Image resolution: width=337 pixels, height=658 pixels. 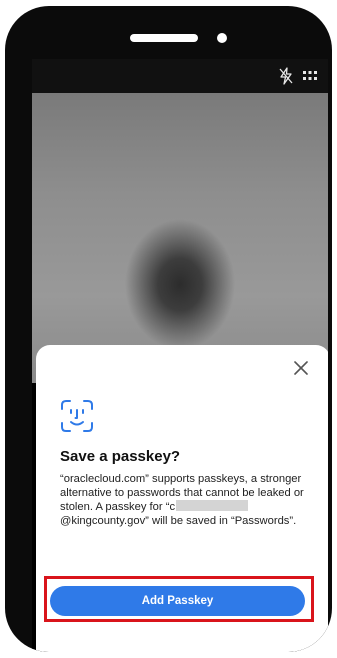 I want to click on add-passkey-button: Add Passkey, so click(x=177, y=601).